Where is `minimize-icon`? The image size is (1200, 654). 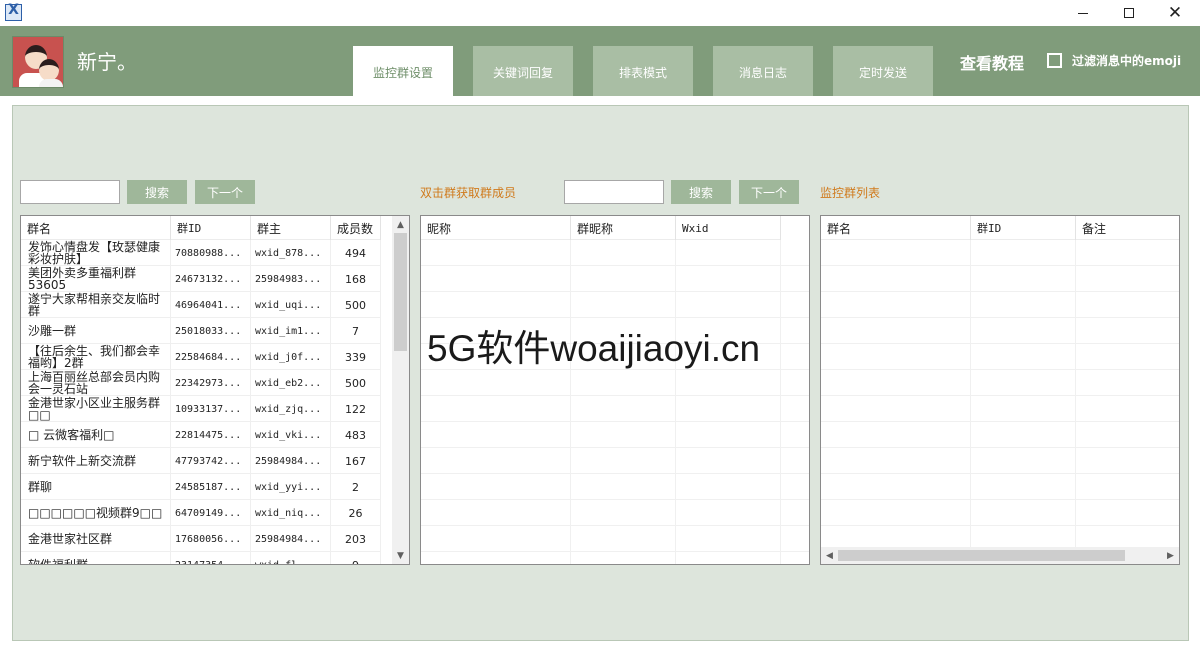 minimize-icon is located at coordinates (1083, 13).